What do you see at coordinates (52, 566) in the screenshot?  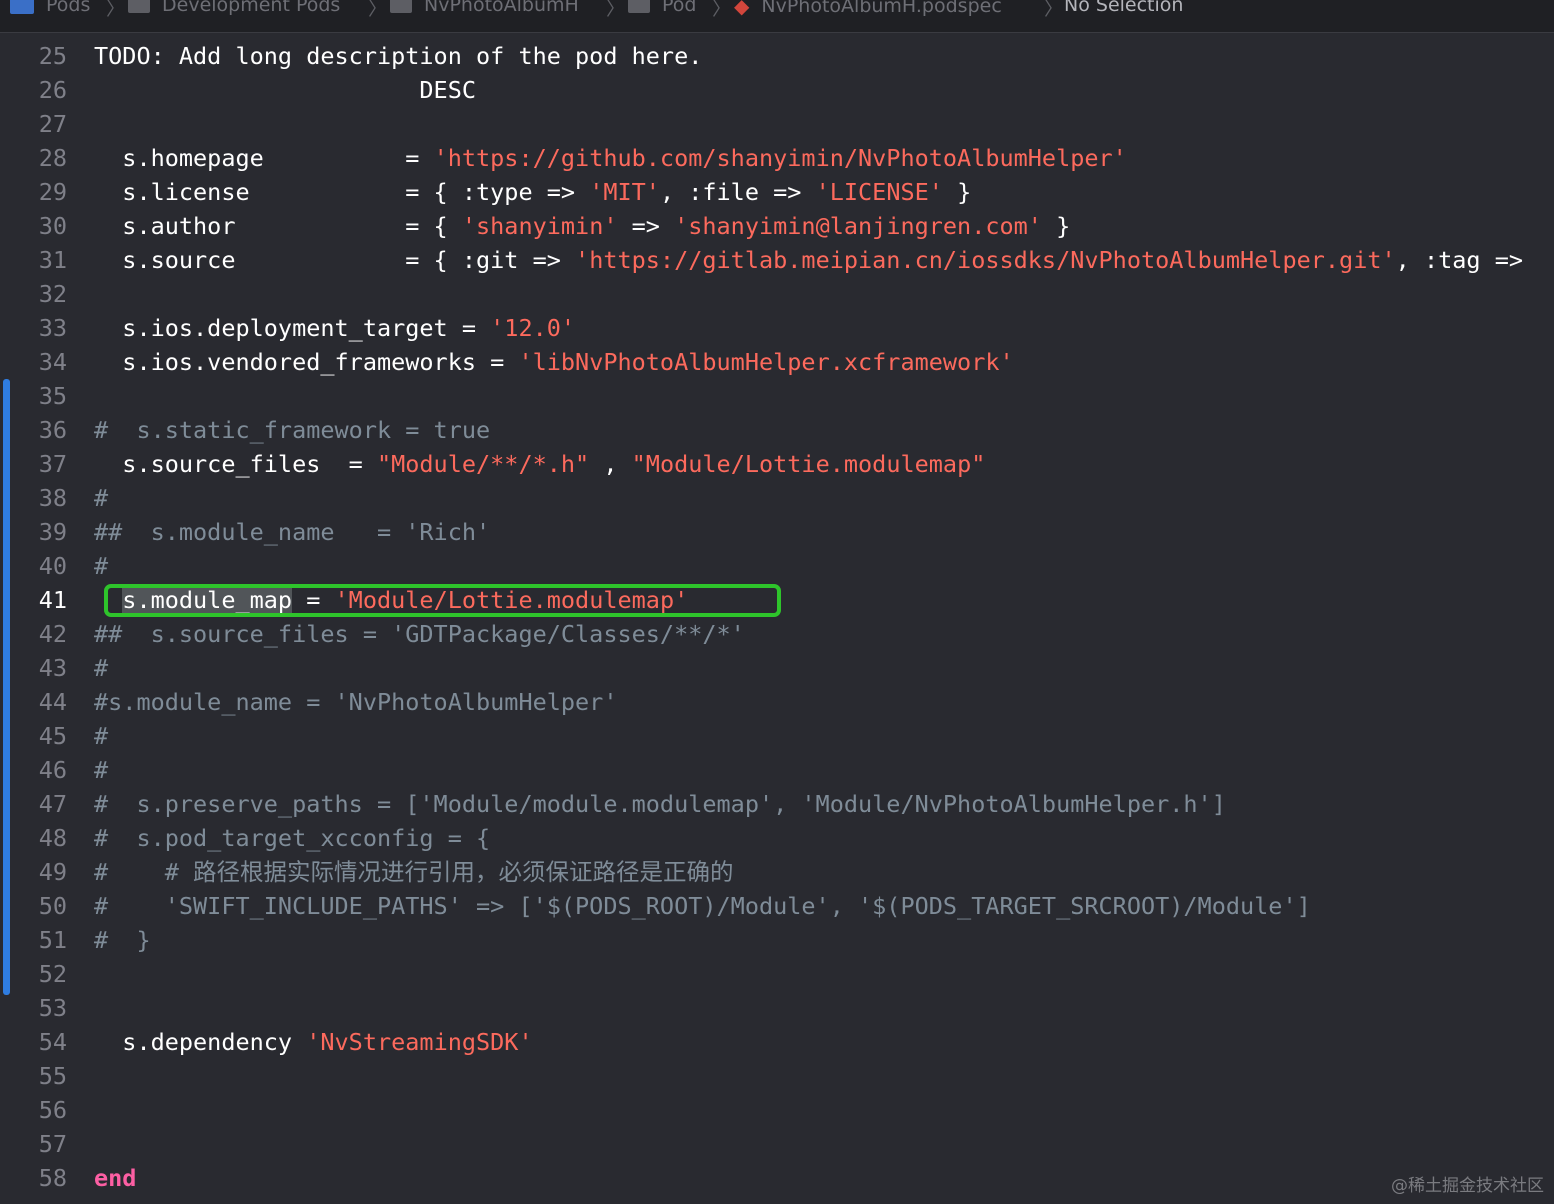 I see `line-number: 40` at bounding box center [52, 566].